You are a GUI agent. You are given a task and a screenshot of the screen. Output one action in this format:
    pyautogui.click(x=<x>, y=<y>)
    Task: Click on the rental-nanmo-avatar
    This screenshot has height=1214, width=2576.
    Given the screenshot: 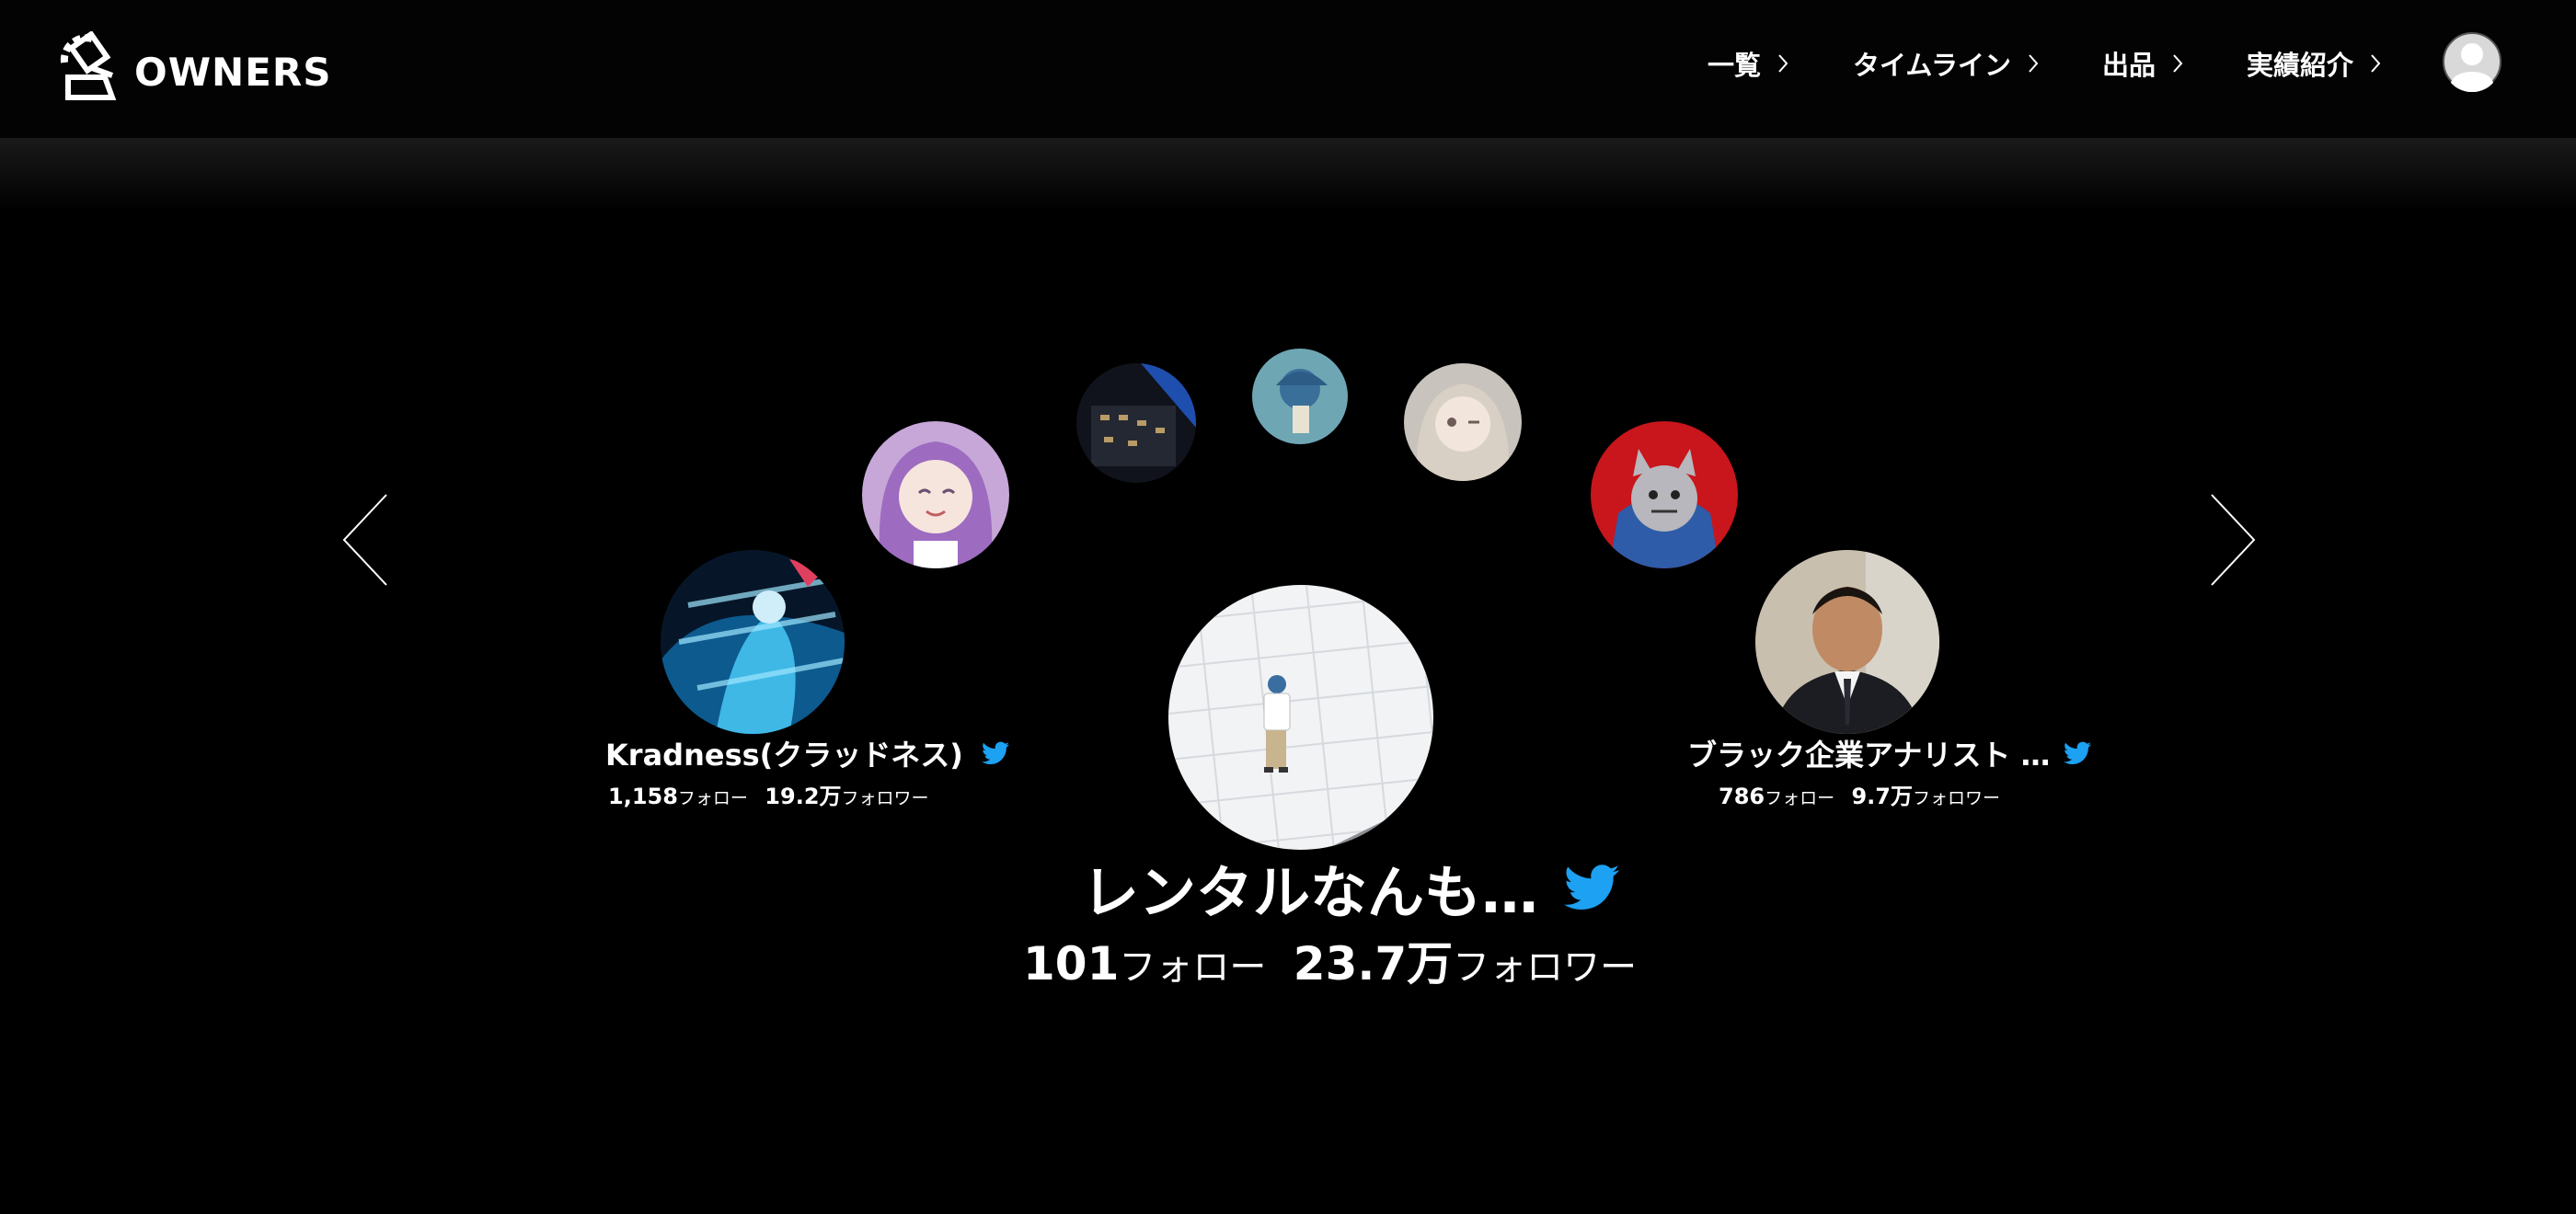 What is the action you would take?
    pyautogui.click(x=1300, y=717)
    